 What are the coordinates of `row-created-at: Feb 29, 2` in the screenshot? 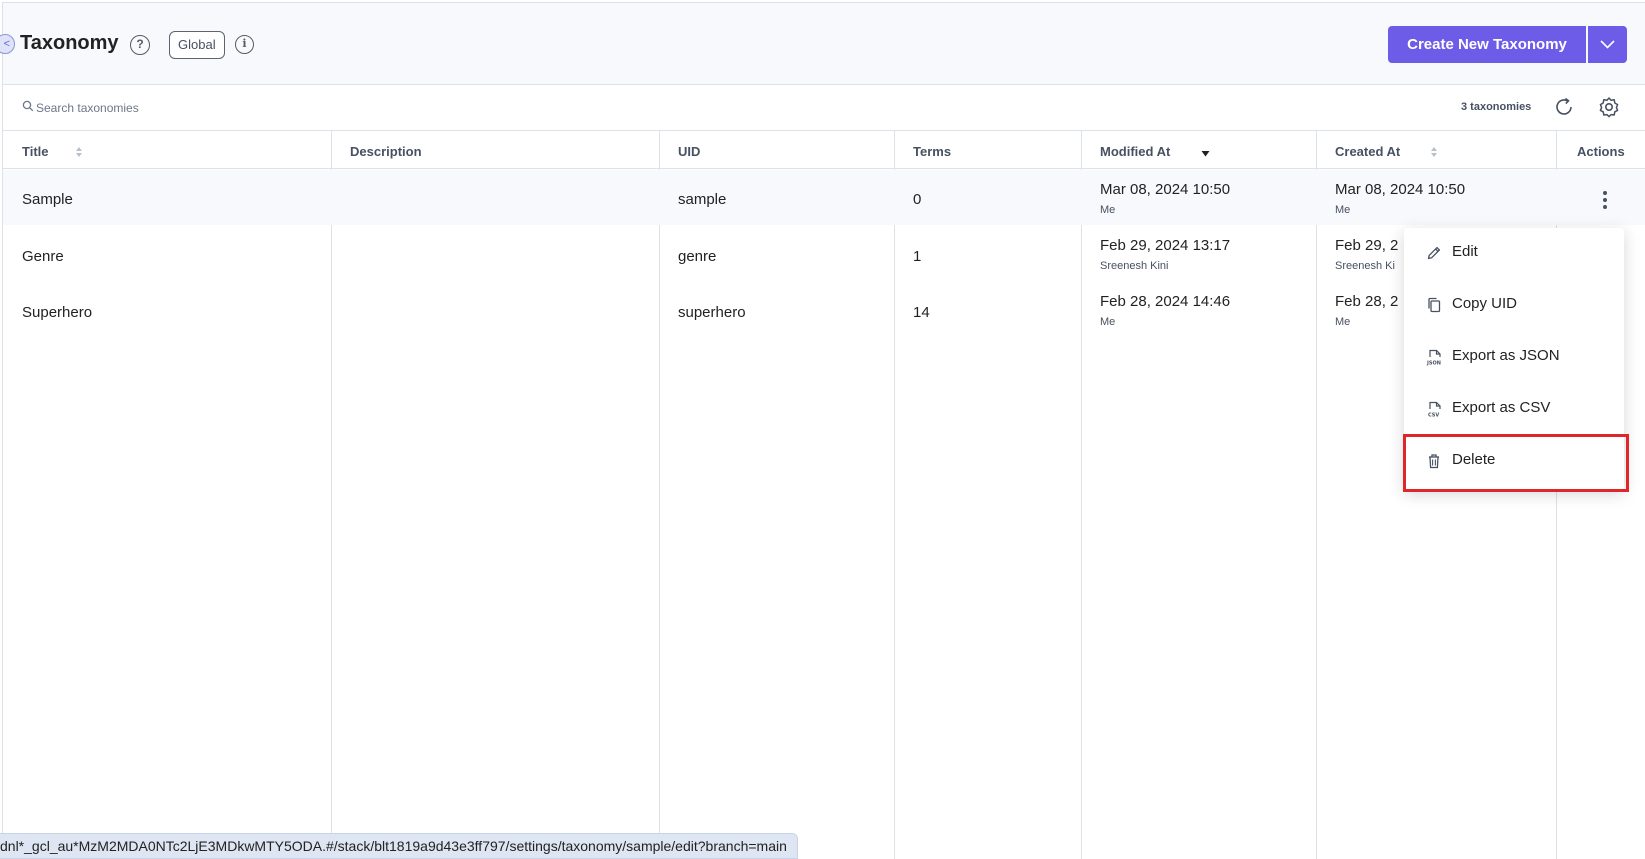 It's located at (1367, 245).